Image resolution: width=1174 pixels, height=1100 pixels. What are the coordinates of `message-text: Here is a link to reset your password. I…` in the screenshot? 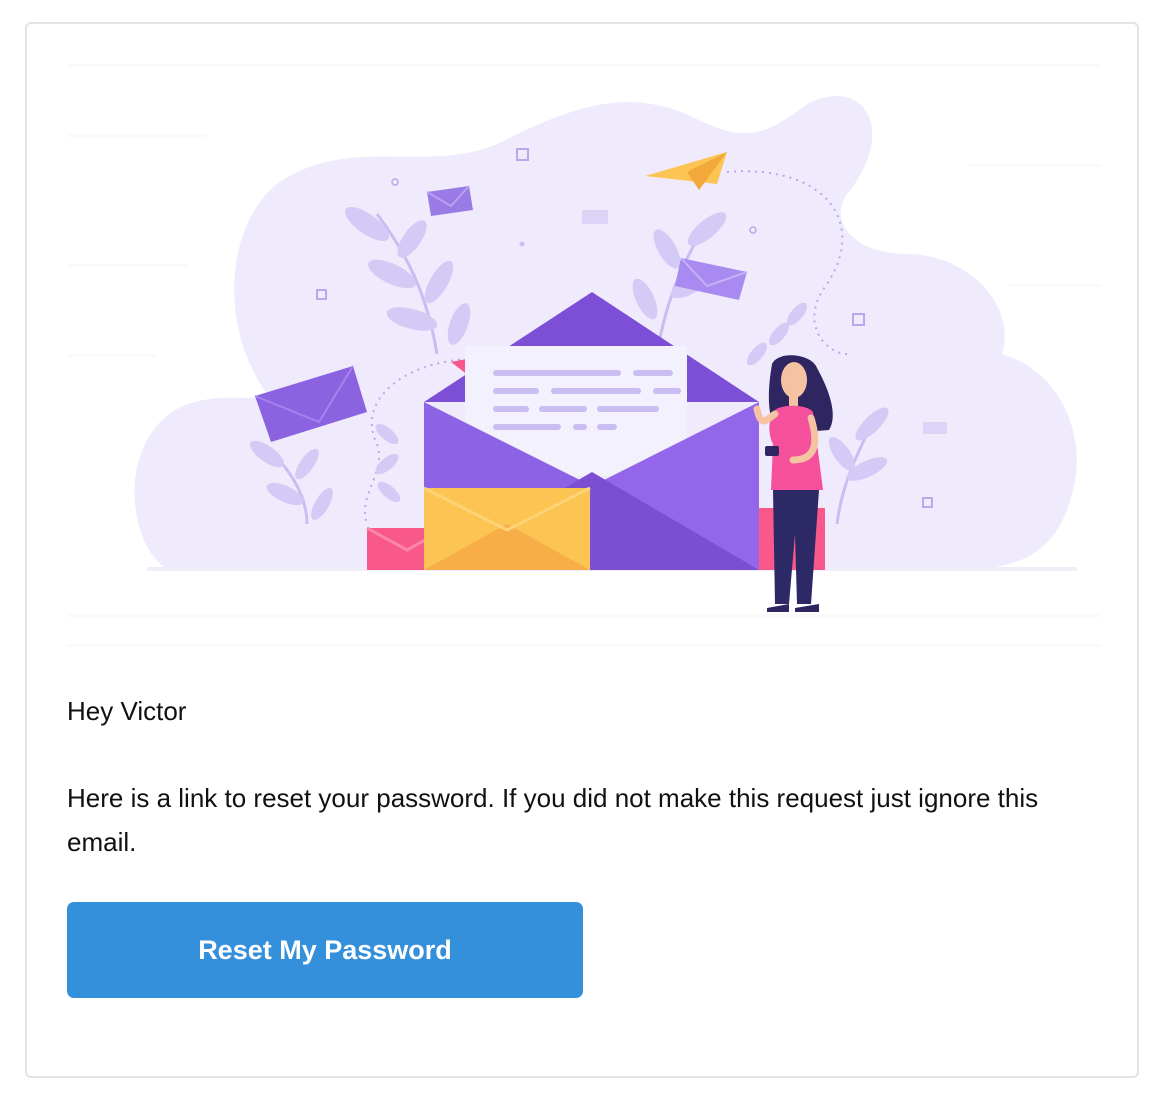 It's located at (553, 820).